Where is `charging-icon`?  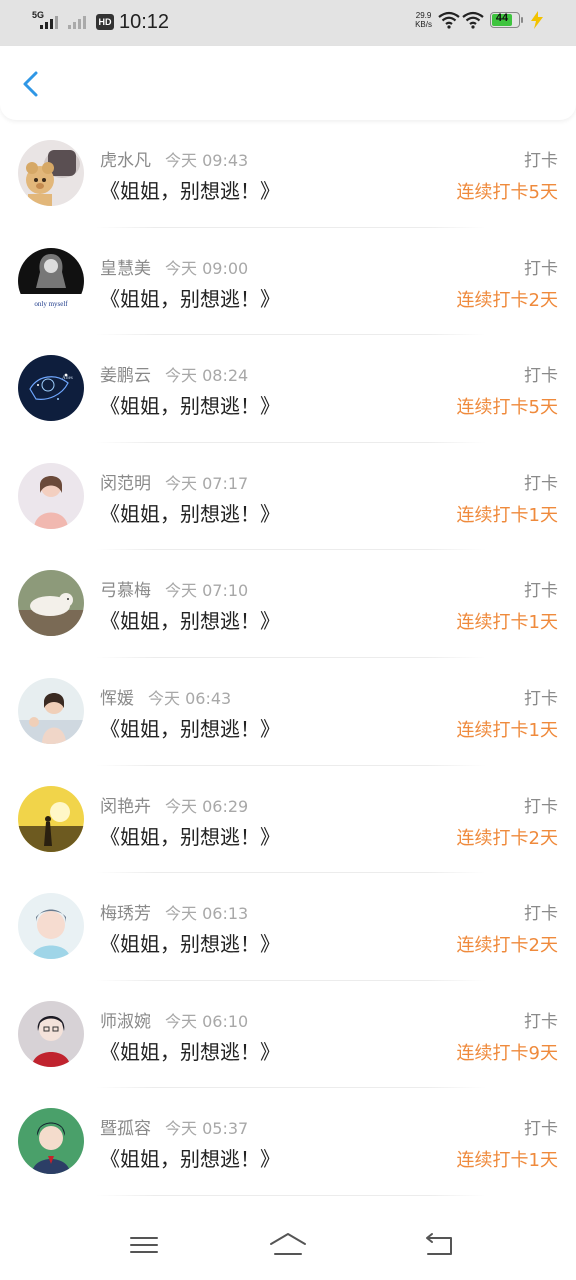
charging-icon is located at coordinates (537, 20).